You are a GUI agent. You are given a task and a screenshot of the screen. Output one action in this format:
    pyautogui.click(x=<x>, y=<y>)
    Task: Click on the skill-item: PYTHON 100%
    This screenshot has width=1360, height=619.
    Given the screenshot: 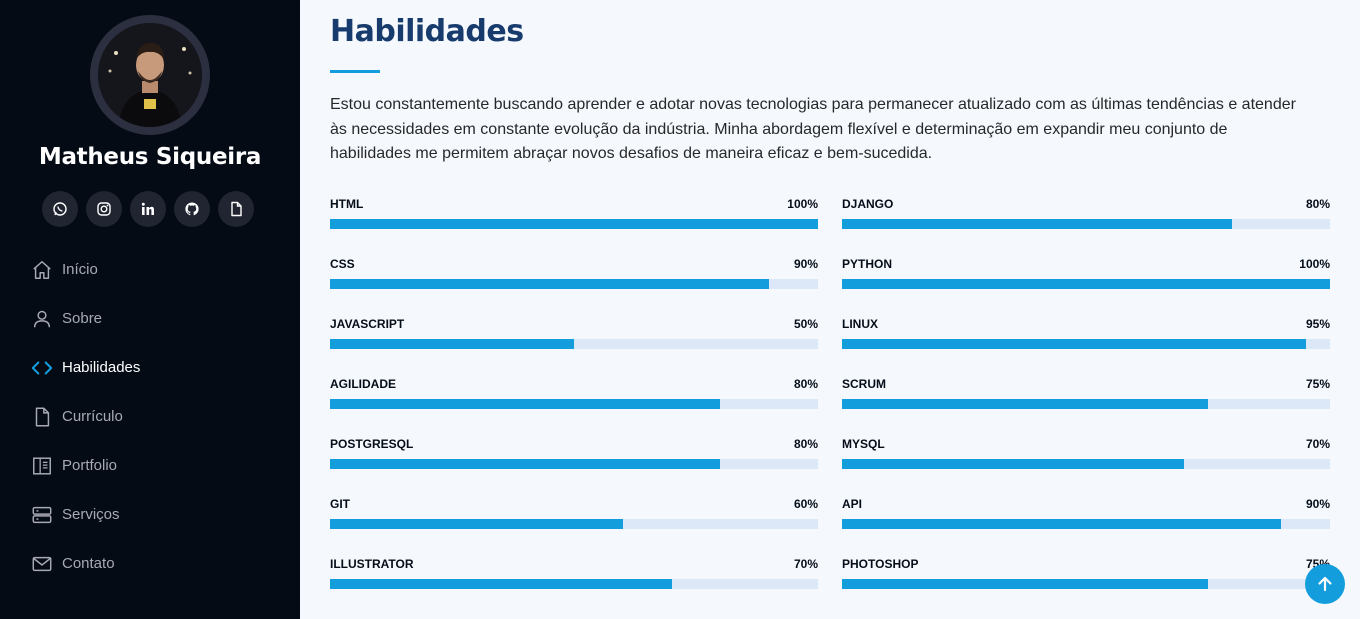 What is the action you would take?
    pyautogui.click(x=1086, y=277)
    